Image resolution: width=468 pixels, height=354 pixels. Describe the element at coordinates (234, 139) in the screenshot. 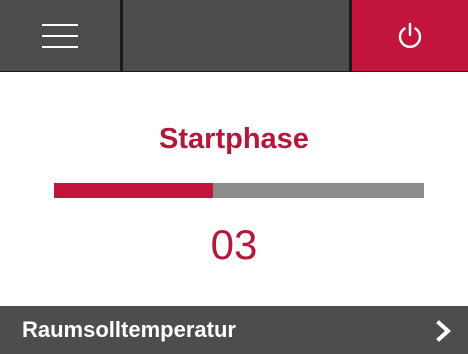

I see `status-title: Startphase` at that location.